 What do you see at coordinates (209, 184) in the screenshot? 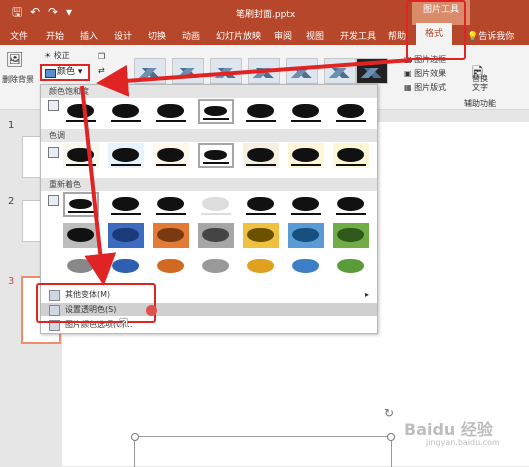
I see `recolor-header: 重新着色` at bounding box center [209, 184].